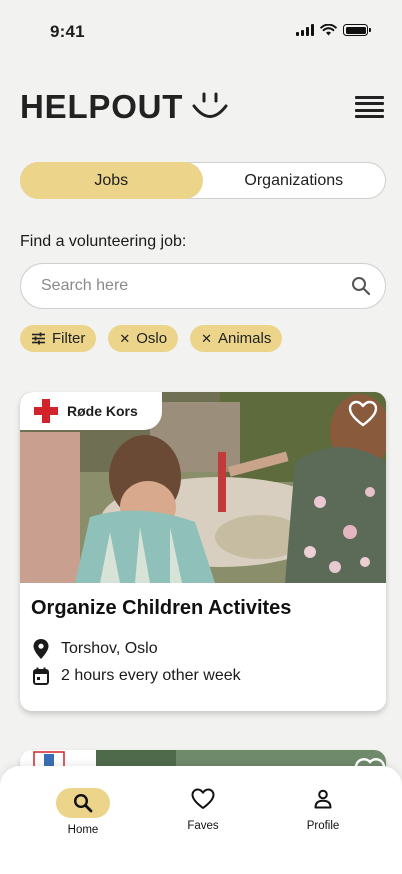 The height and width of the screenshot is (874, 402). Describe the element at coordinates (83, 830) in the screenshot. I see `nav-label: Home` at that location.